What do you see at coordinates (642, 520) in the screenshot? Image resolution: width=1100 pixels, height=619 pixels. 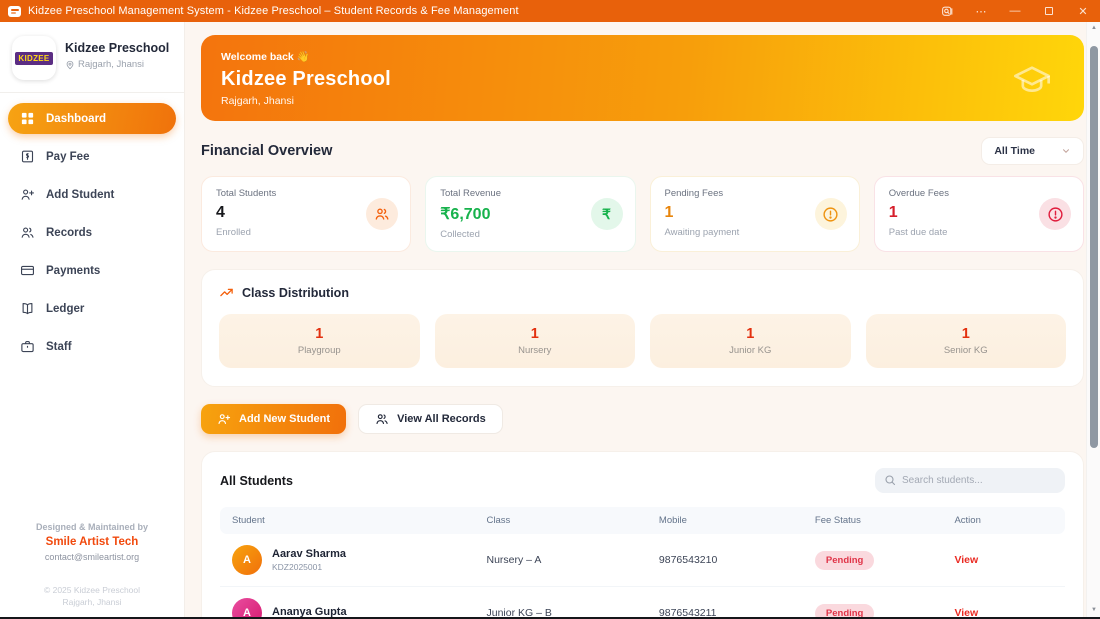 I see `table-header-row: Student Class Mobile Fee Status Action` at bounding box center [642, 520].